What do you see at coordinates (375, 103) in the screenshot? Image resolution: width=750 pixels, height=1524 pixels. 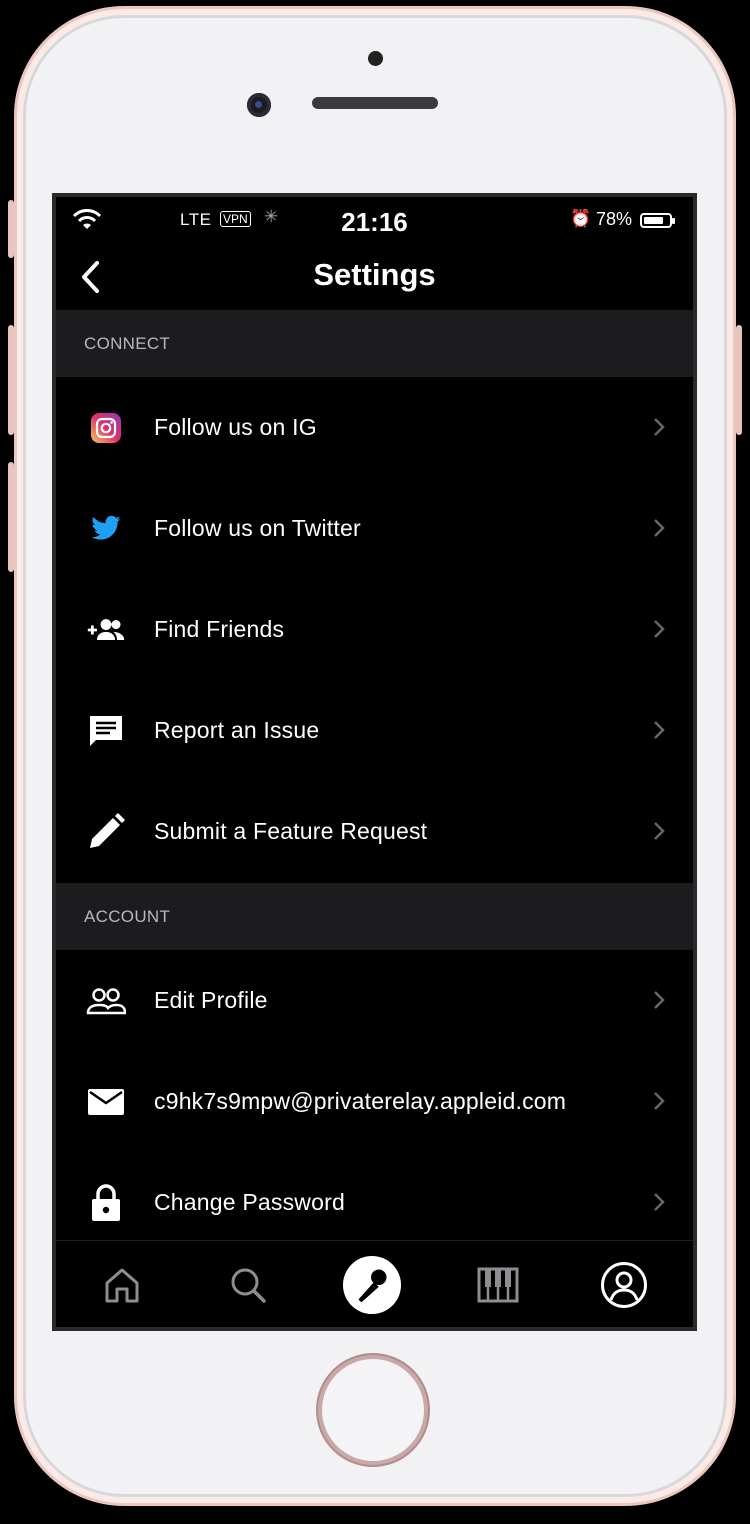 I see `earpiece-speaker` at bounding box center [375, 103].